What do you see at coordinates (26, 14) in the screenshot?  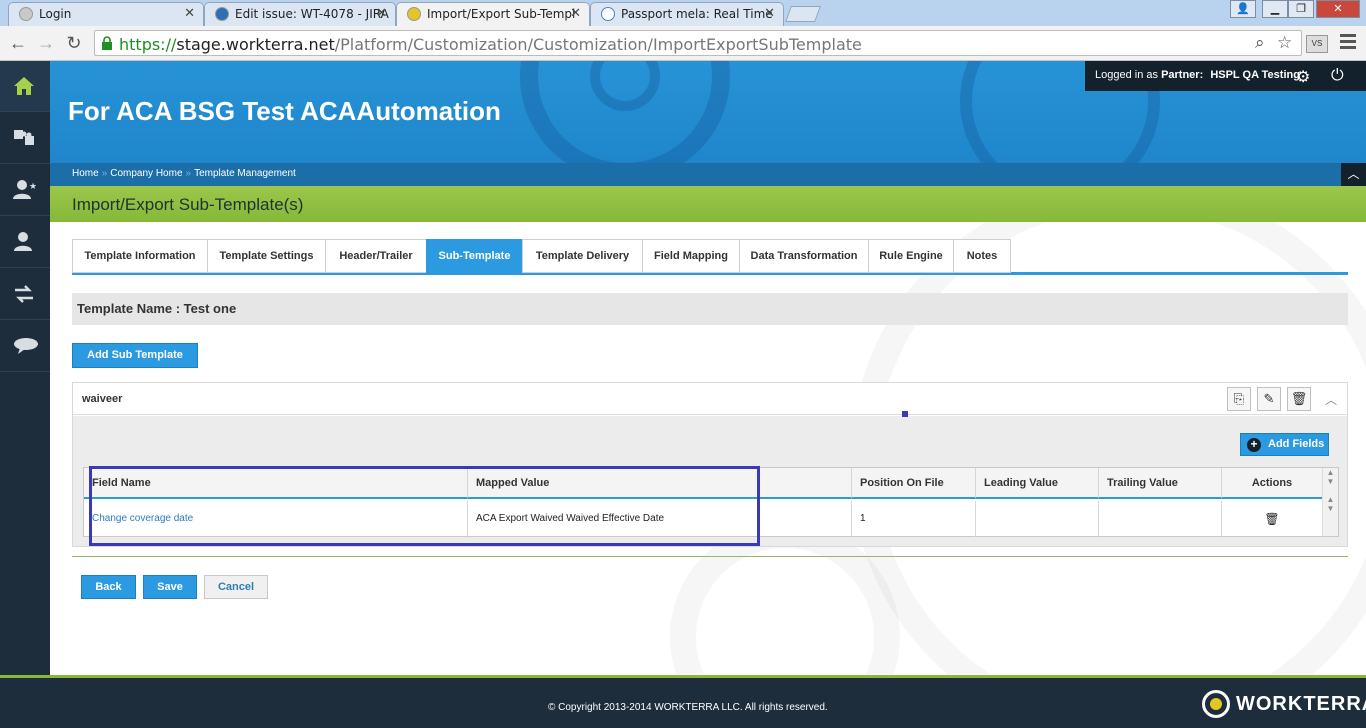 I see `page-favicon-icon` at bounding box center [26, 14].